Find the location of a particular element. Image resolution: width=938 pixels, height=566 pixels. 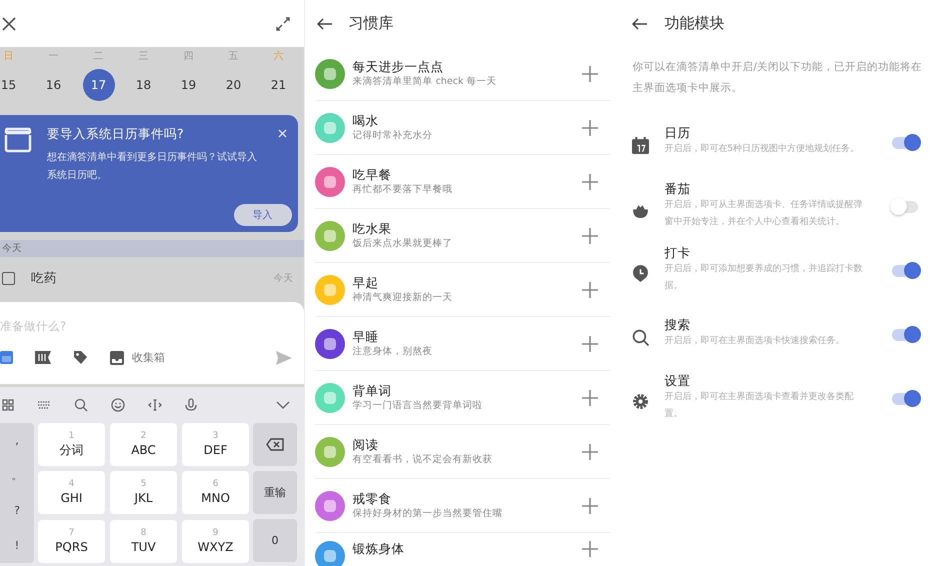

cursor-icon is located at coordinates (155, 405).